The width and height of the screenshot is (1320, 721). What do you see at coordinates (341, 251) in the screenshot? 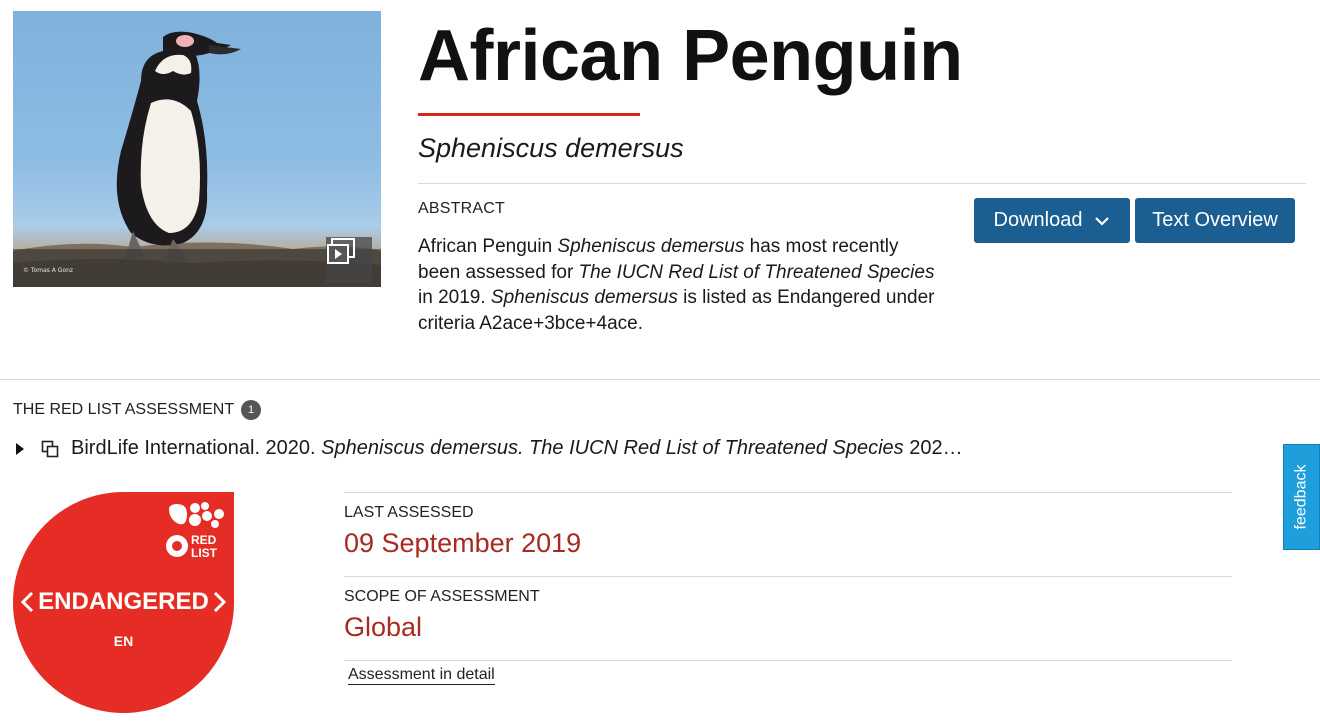
I see `gallery-play-icon` at bounding box center [341, 251].